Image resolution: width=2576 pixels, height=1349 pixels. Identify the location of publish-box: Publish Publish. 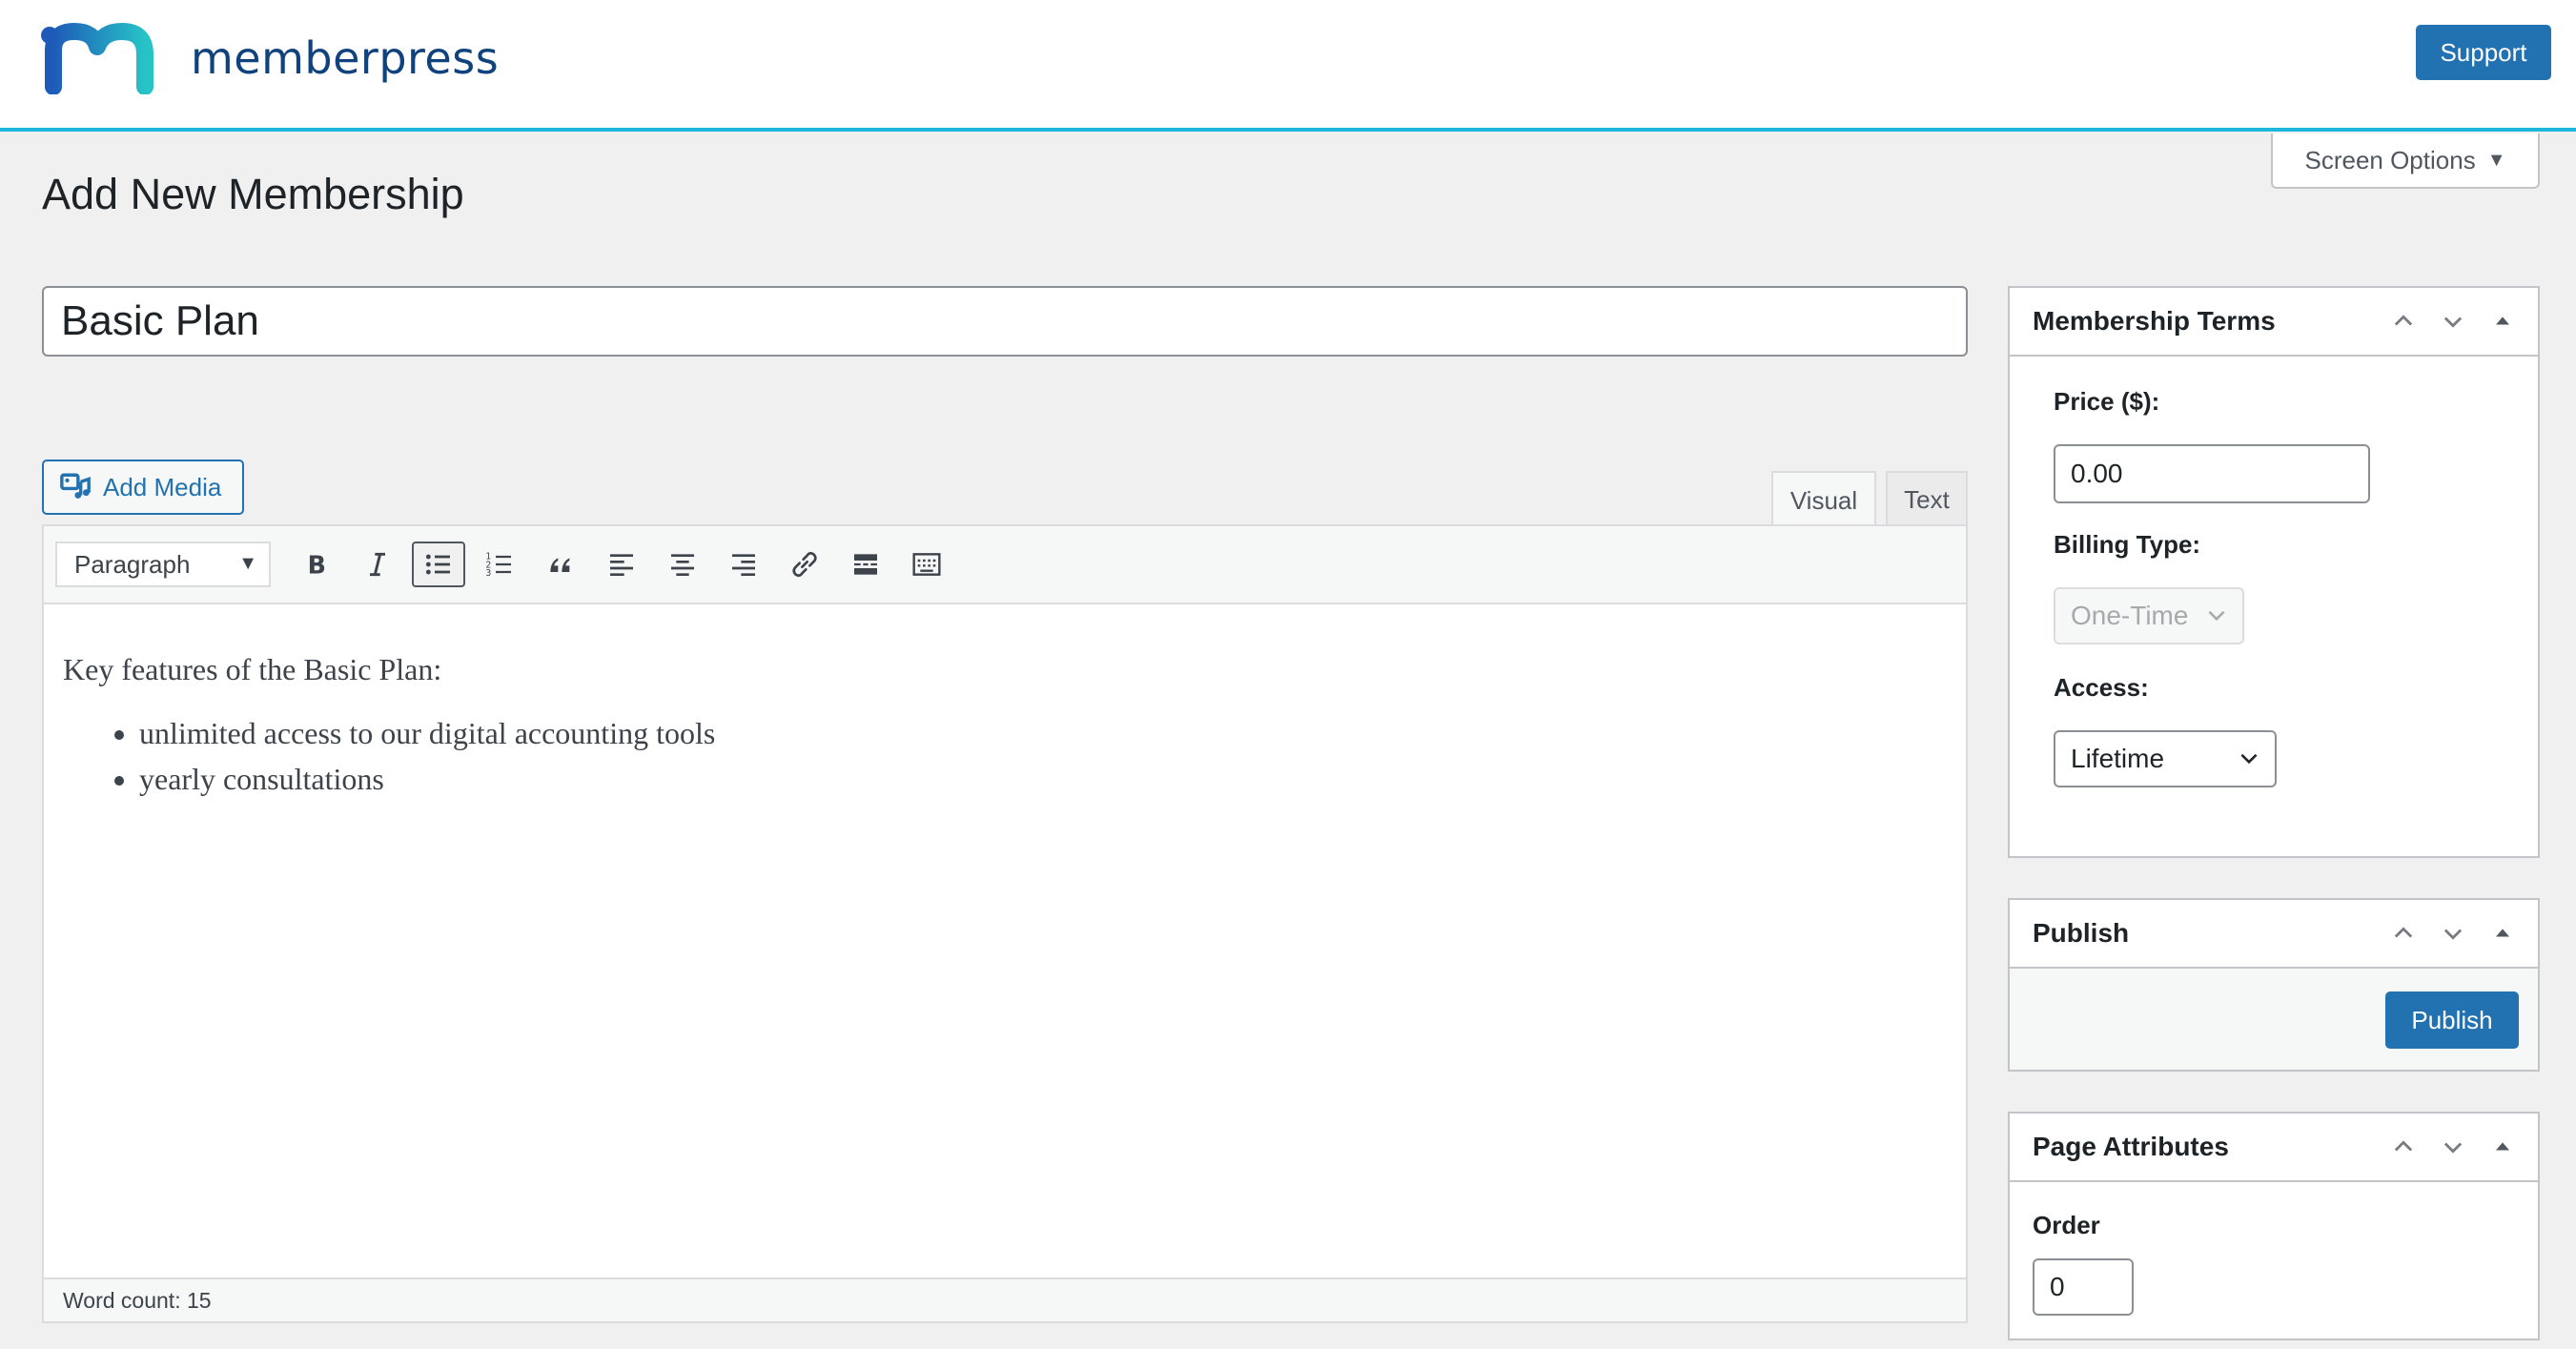
(2274, 985).